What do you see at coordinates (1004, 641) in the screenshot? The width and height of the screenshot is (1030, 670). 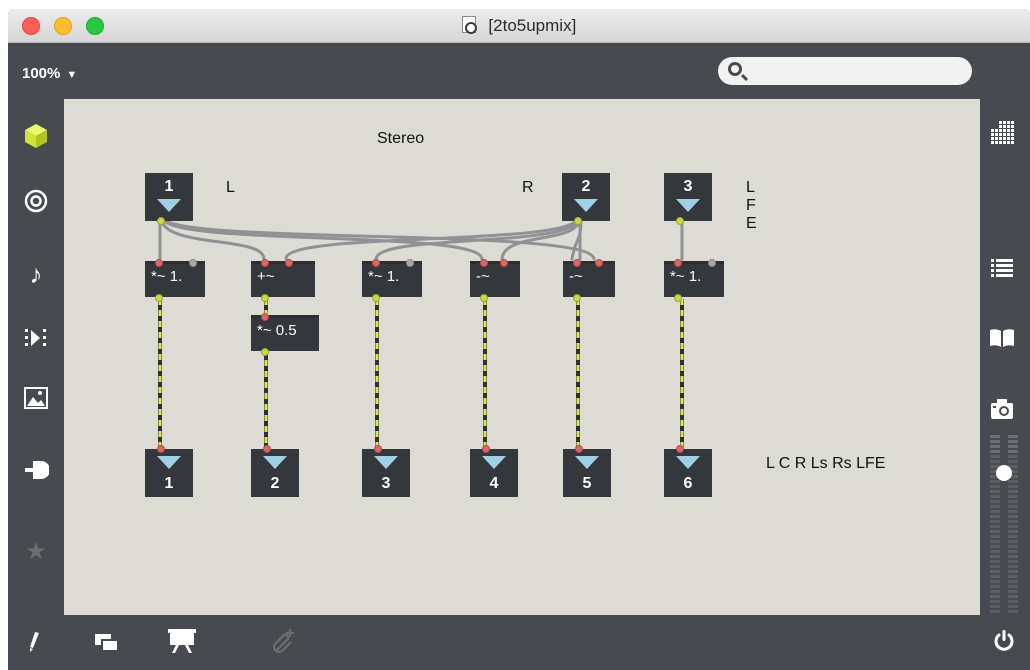 I see `power-icon` at bounding box center [1004, 641].